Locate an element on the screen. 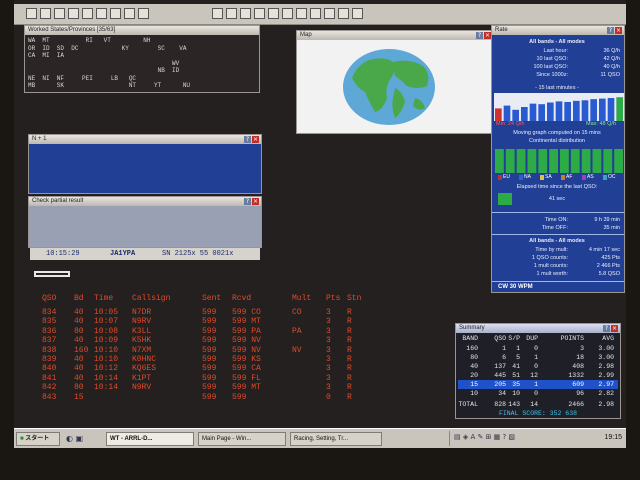 Image resolution: width=640 pixels, height=480 pixels. desktop-icon: ▣ is located at coordinates (80, 438).